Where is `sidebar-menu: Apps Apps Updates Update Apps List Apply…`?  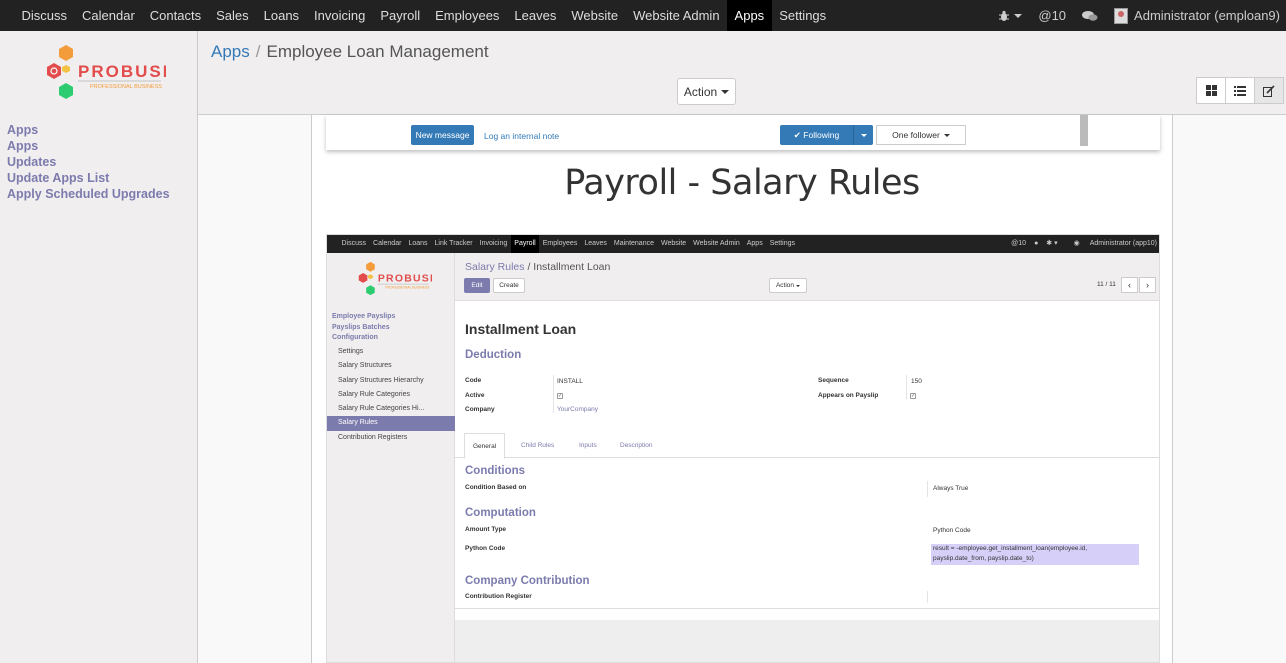
sidebar-menu: Apps Apps Updates Update Apps List Apply… is located at coordinates (88, 162).